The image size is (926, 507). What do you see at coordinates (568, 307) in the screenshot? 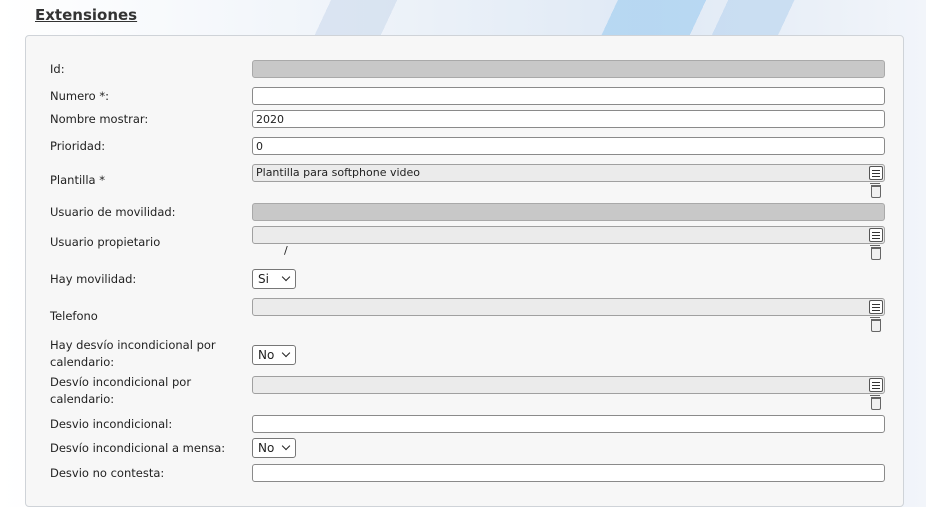
I see `telefono-field` at bounding box center [568, 307].